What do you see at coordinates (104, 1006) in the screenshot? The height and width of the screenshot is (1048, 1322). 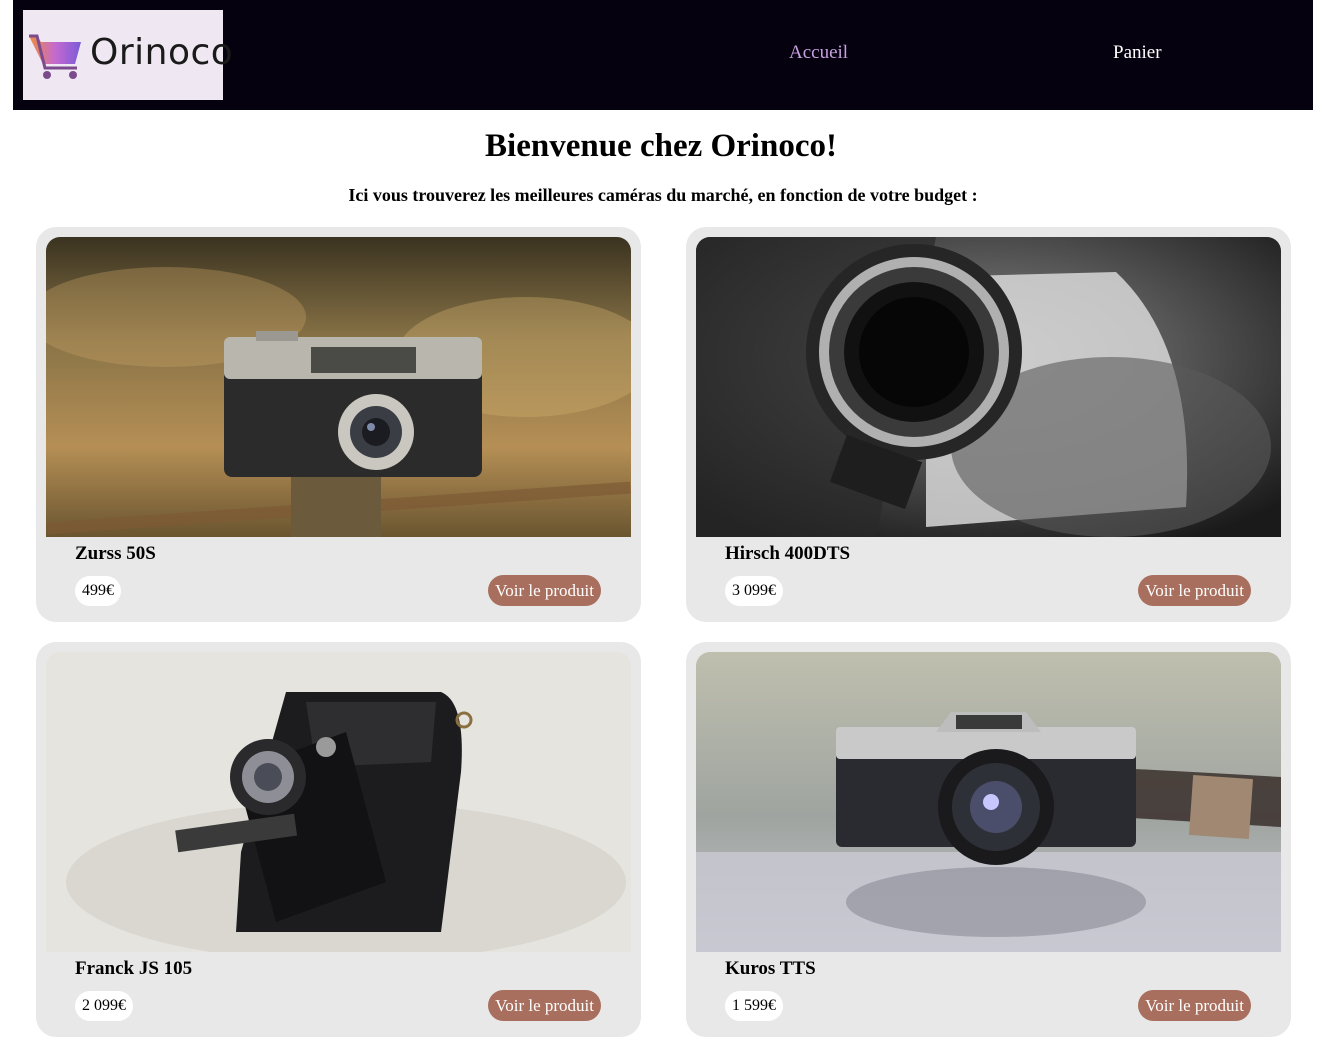 I see `product-price: 2 099€` at bounding box center [104, 1006].